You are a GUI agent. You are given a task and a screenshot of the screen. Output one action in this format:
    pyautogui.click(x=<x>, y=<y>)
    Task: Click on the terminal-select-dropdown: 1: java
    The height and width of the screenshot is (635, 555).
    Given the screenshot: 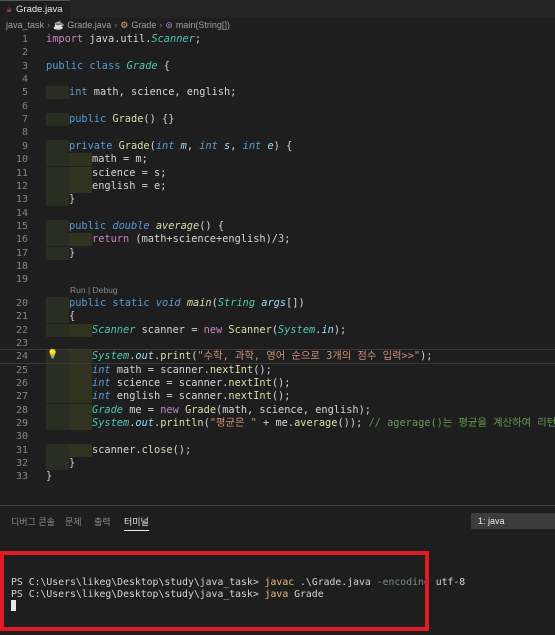 What is the action you would take?
    pyautogui.click(x=513, y=521)
    